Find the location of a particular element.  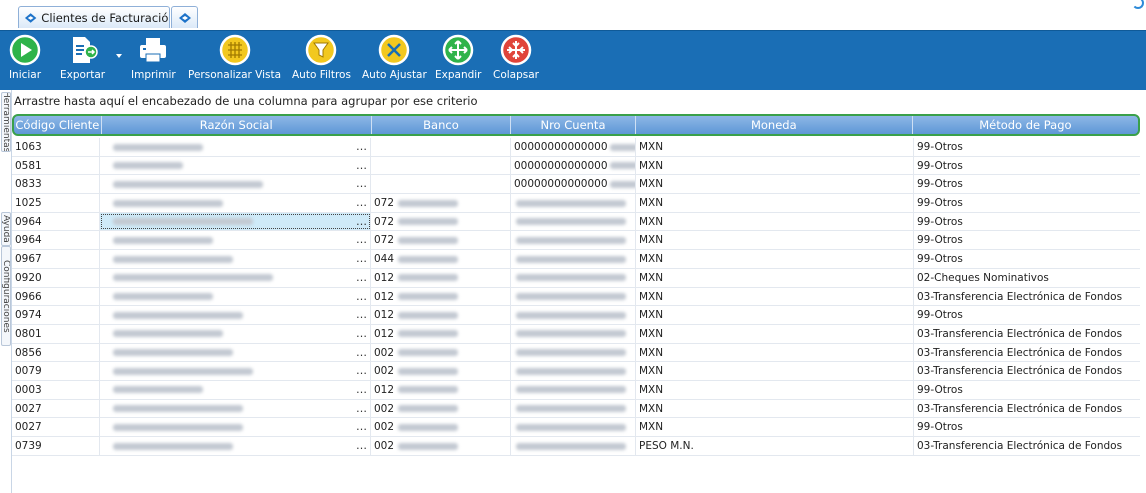

column-header-codigo-cliente: Código Cliente is located at coordinates (58, 125).